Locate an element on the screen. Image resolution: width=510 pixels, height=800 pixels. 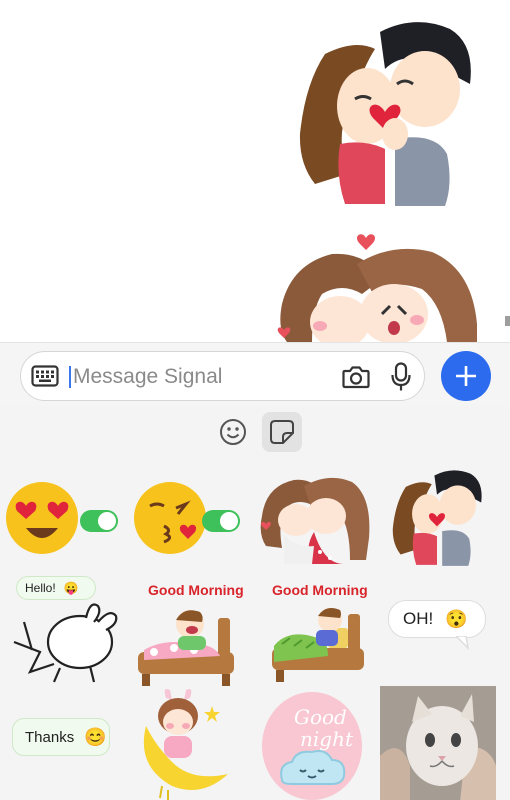
sticker-good-morning-1: Good Morning is located at coordinates (193, 635).